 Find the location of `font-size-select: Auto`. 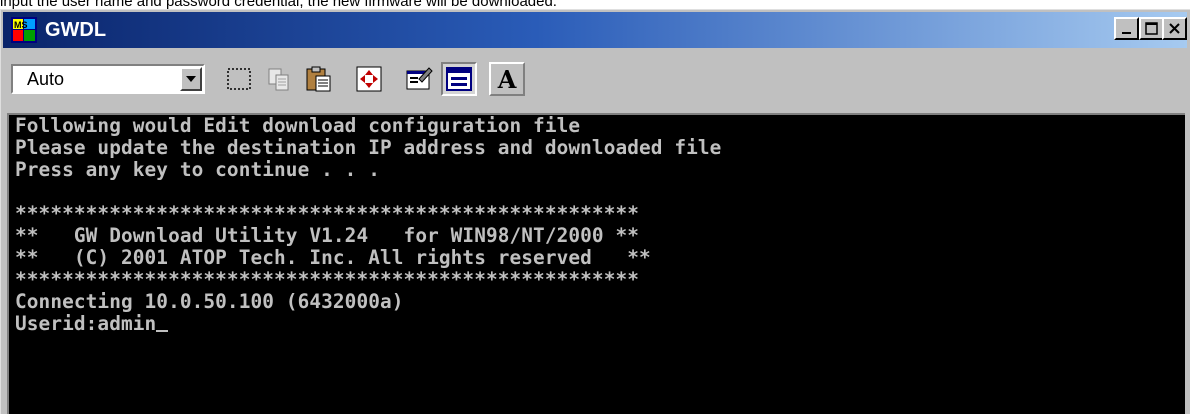

font-size-select: Auto is located at coordinates (108, 79).